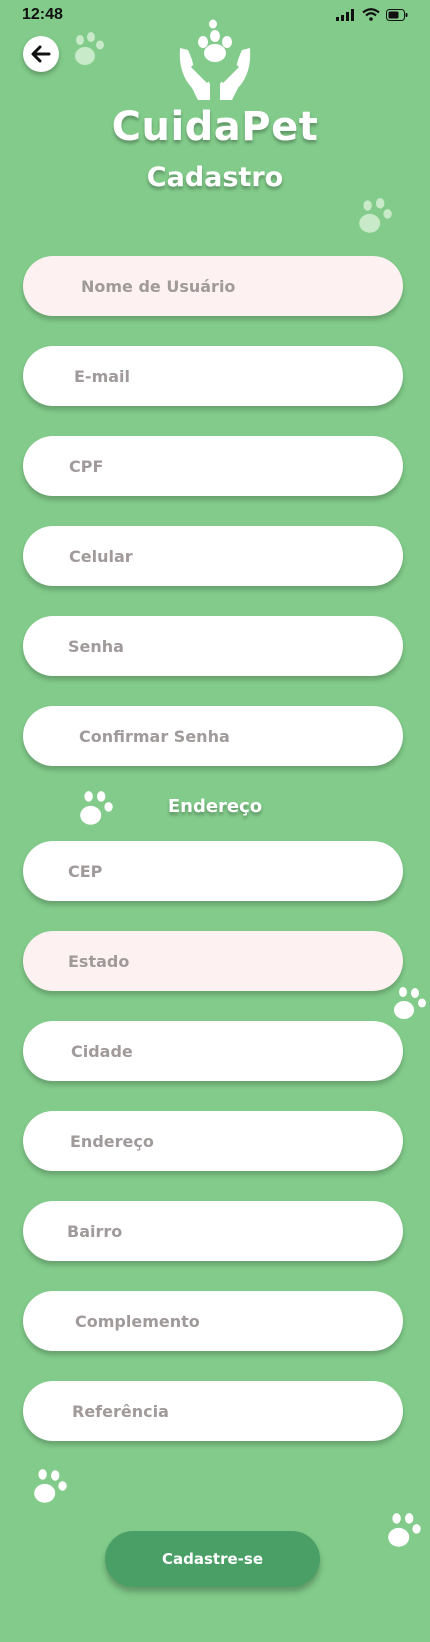 This screenshot has width=430, height=1642. What do you see at coordinates (345, 14) in the screenshot?
I see `signal-icon` at bounding box center [345, 14].